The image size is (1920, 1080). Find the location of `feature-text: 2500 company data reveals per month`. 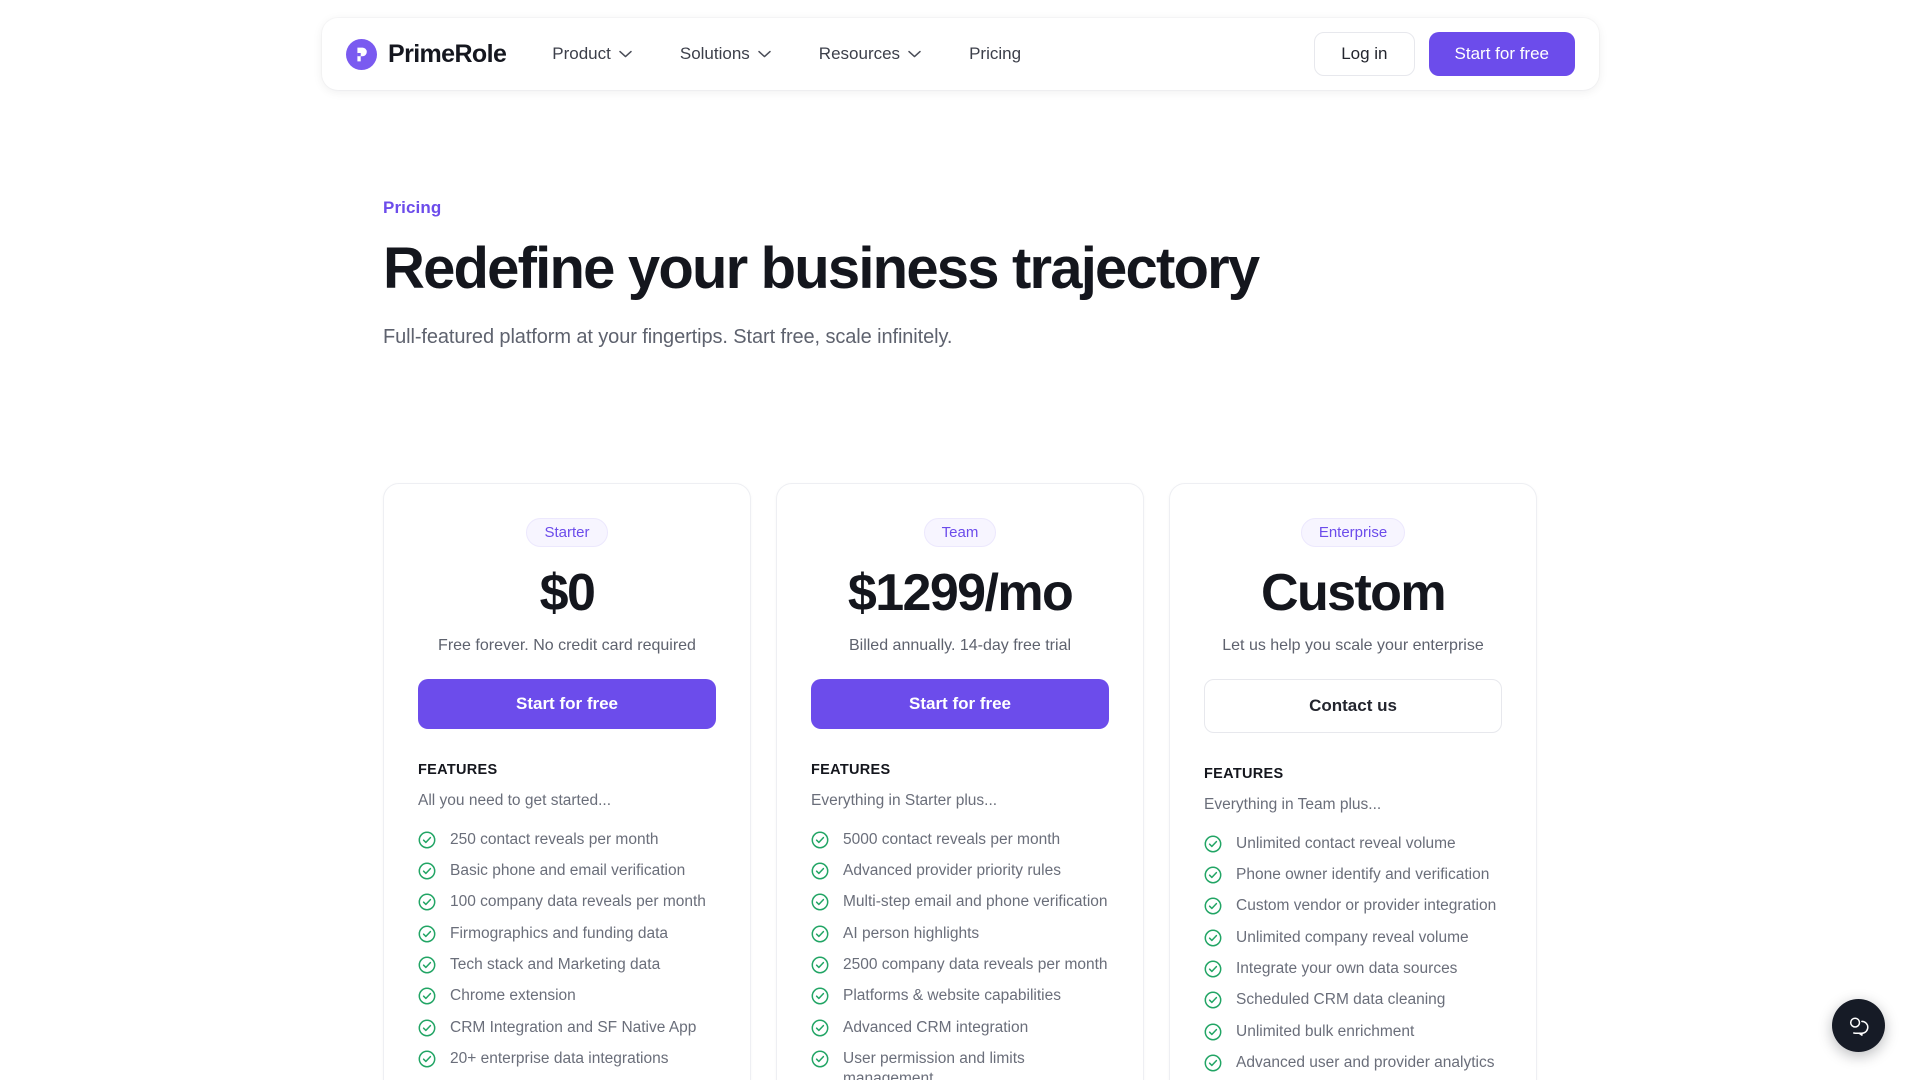

feature-text: 2500 company data reveals per month is located at coordinates (975, 965).